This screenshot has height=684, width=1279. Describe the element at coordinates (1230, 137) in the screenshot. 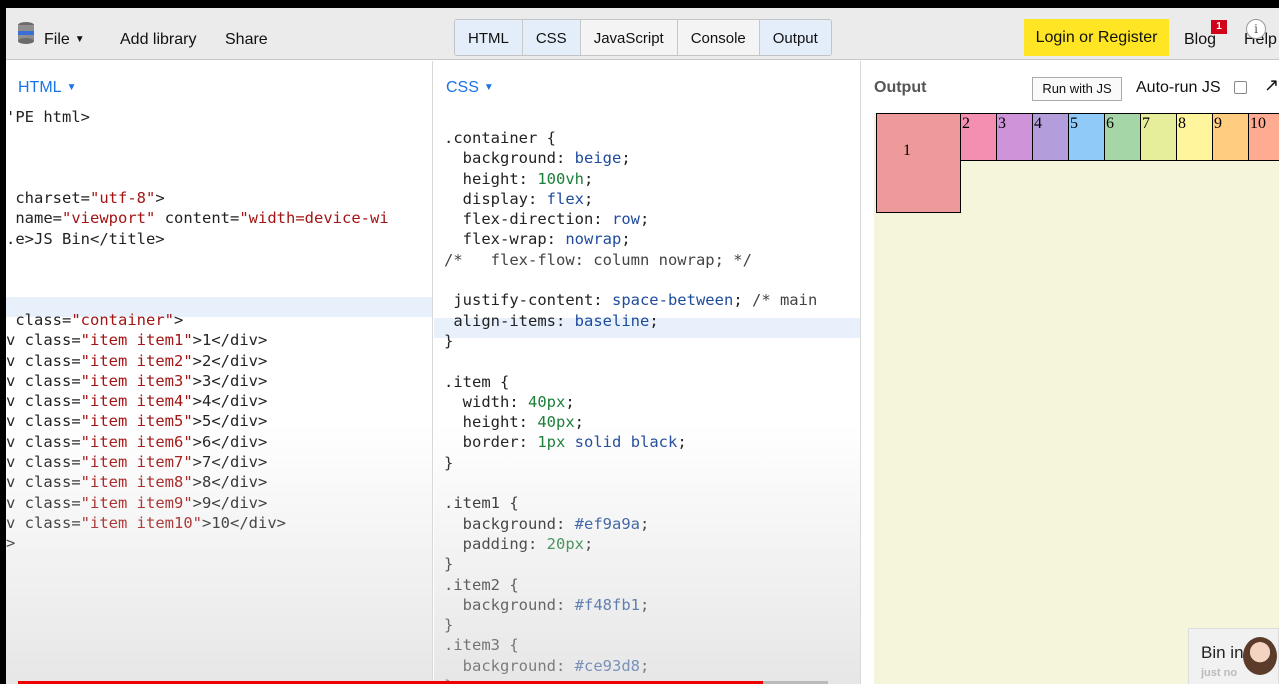

I see `flex-item: 9` at that location.